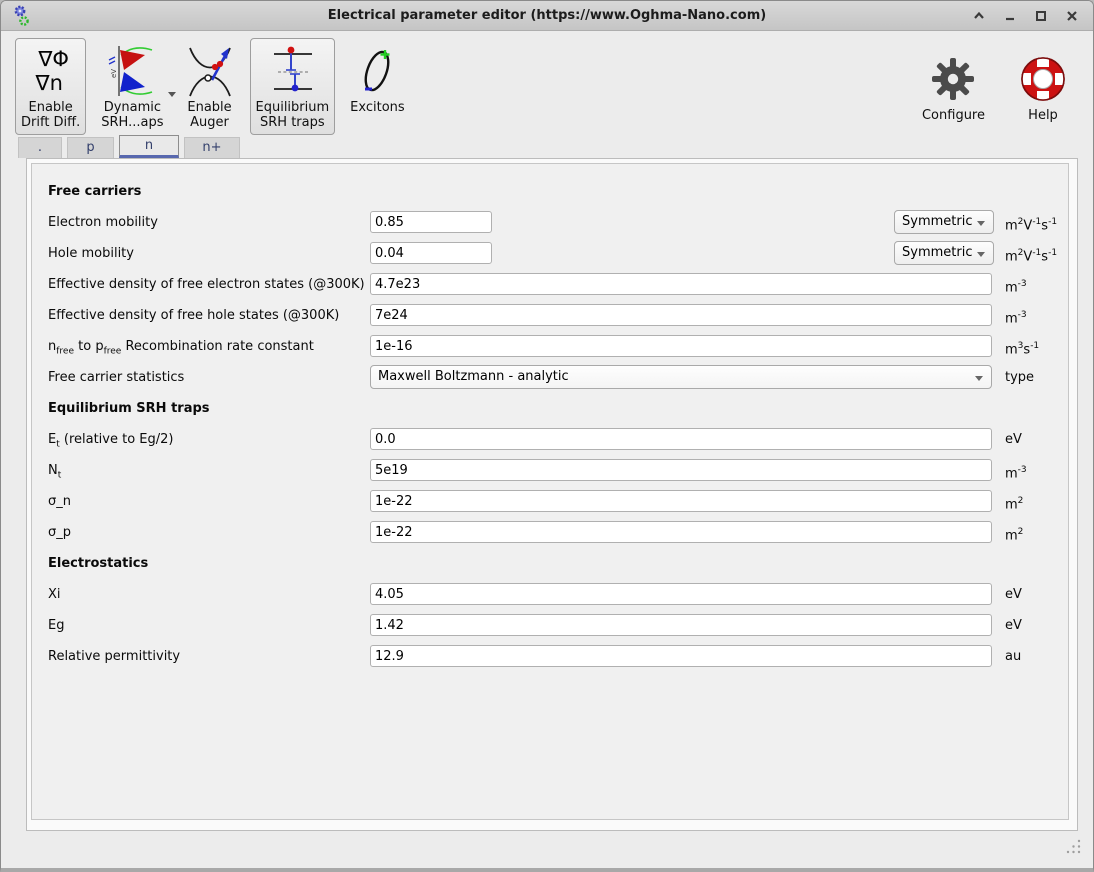 This screenshot has width=1094, height=872. I want to click on toolbar-button-label: Help, so click(1043, 115).